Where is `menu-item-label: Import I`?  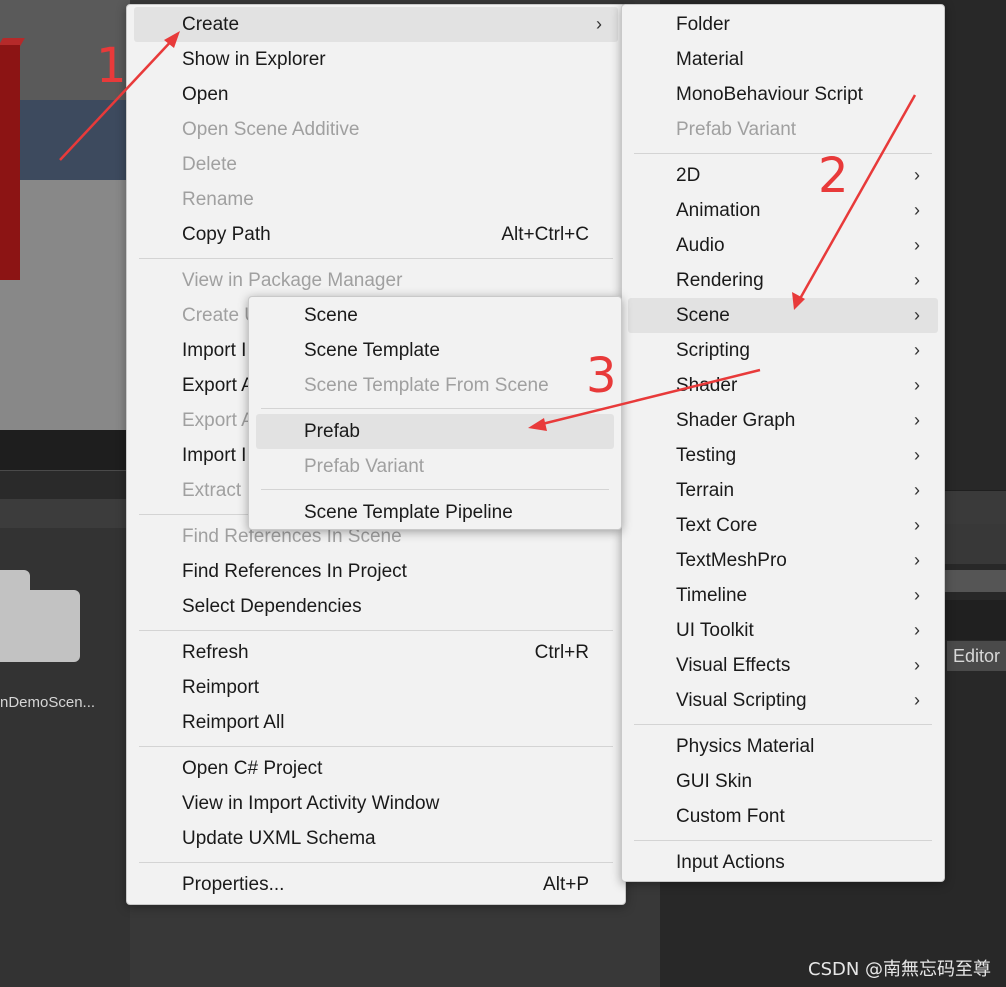 menu-item-label: Import I is located at coordinates (214, 455).